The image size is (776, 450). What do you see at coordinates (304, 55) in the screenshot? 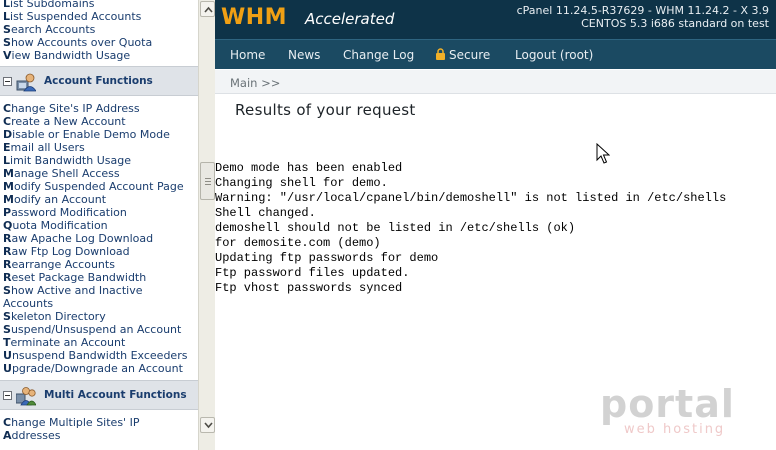
I see `nav-news: News` at bounding box center [304, 55].